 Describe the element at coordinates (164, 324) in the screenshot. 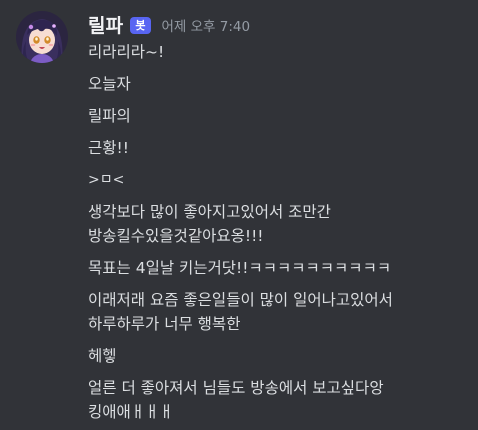

I see `message-line: 하루하루가 너무 행복한` at that location.